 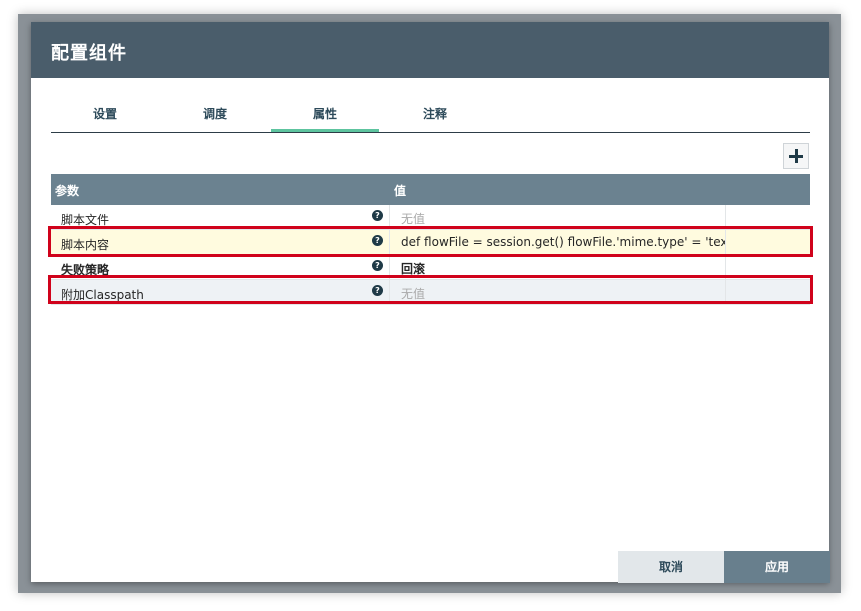 I want to click on cancel-button: 取消, so click(x=671, y=567).